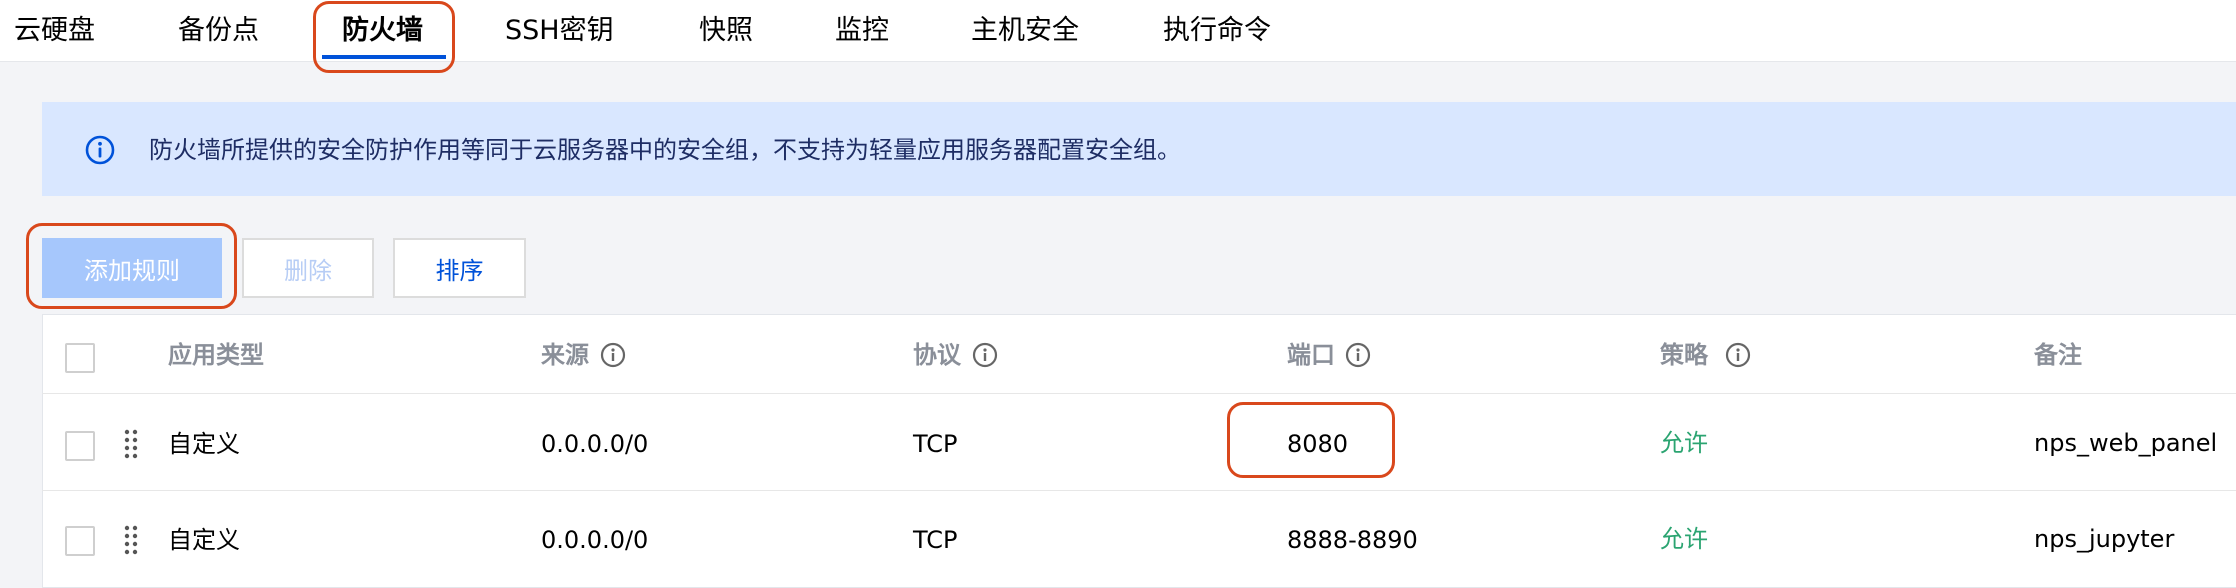 This screenshot has height=588, width=2236. Describe the element at coordinates (613, 355) in the screenshot. I see `source-info-icon` at that location.